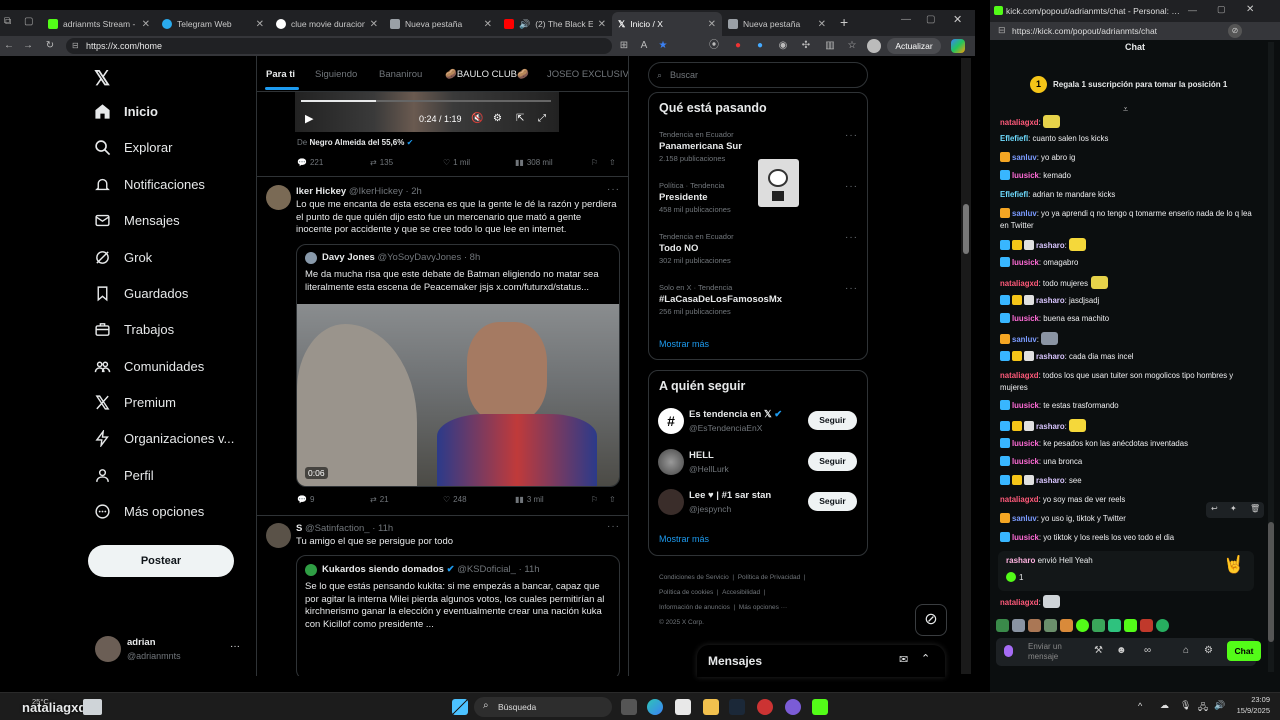  I want to click on play-icon: ▶, so click(309, 118).